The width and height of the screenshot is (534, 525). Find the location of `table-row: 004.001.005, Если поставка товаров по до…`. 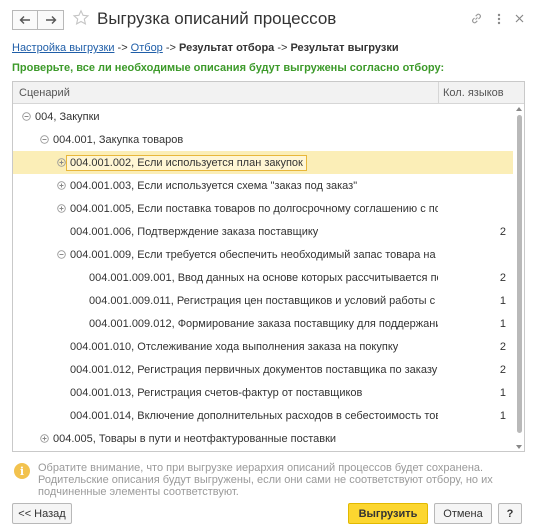

table-row: 004.001.005, Если поставка товаров по до… is located at coordinates (263, 208).